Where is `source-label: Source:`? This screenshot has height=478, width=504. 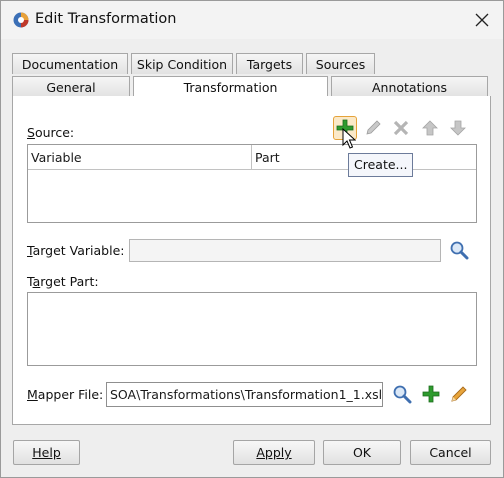 source-label: Source: is located at coordinates (50, 132).